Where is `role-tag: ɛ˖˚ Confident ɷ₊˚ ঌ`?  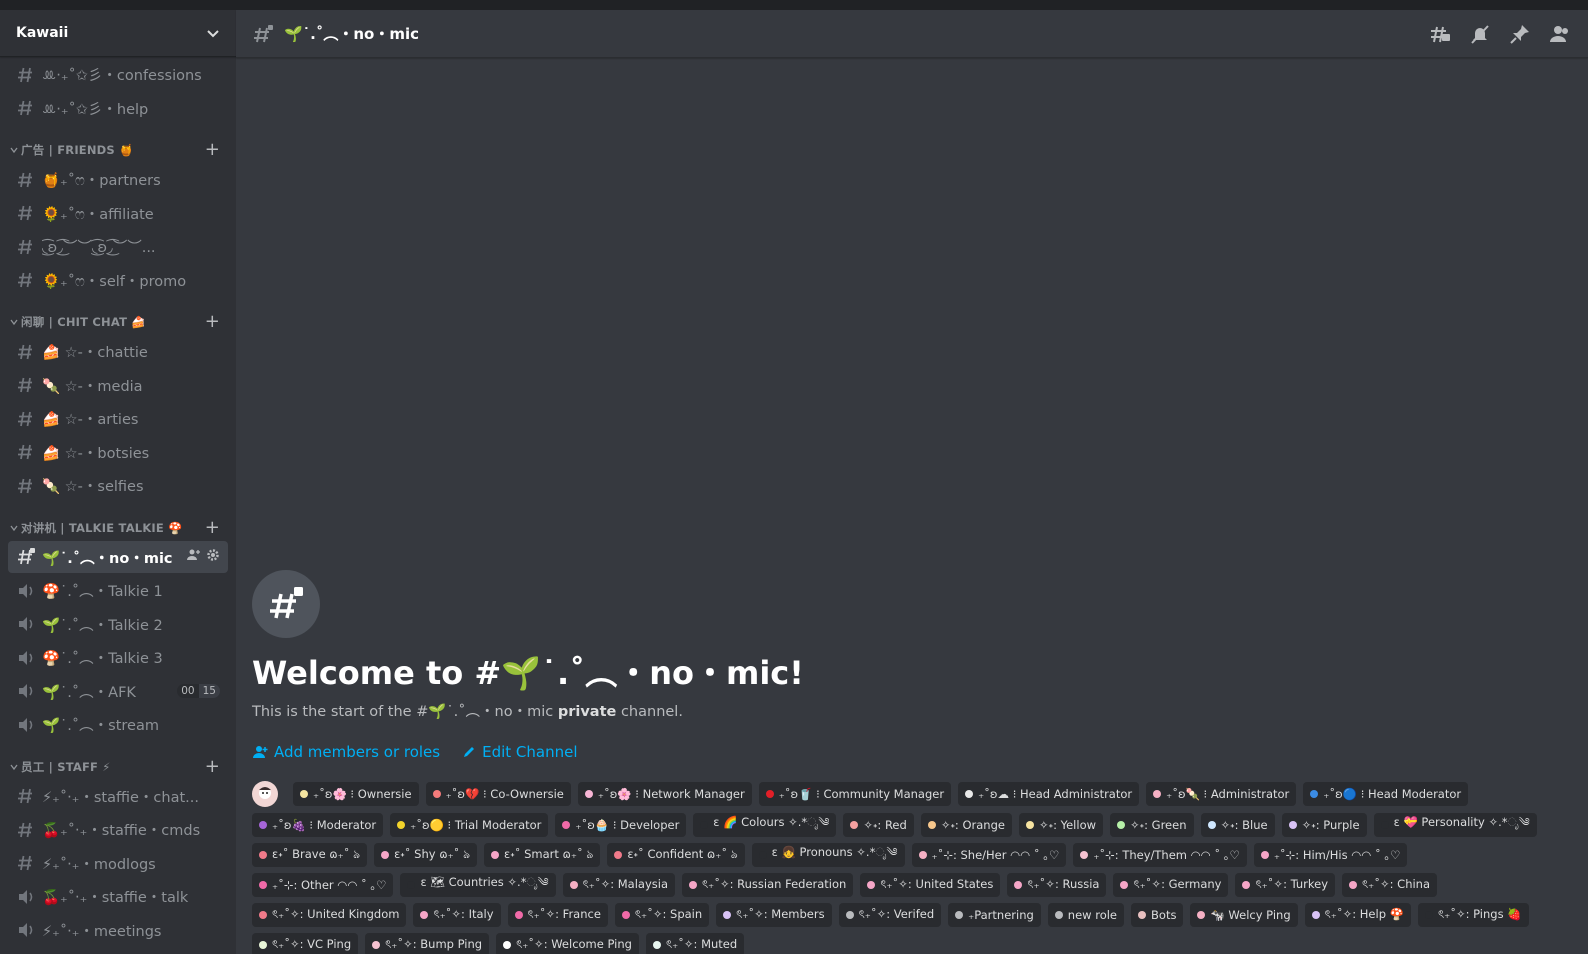
role-tag: ɛ˖˚ Confident ɷ₊˚ ঌ is located at coordinates (676, 855).